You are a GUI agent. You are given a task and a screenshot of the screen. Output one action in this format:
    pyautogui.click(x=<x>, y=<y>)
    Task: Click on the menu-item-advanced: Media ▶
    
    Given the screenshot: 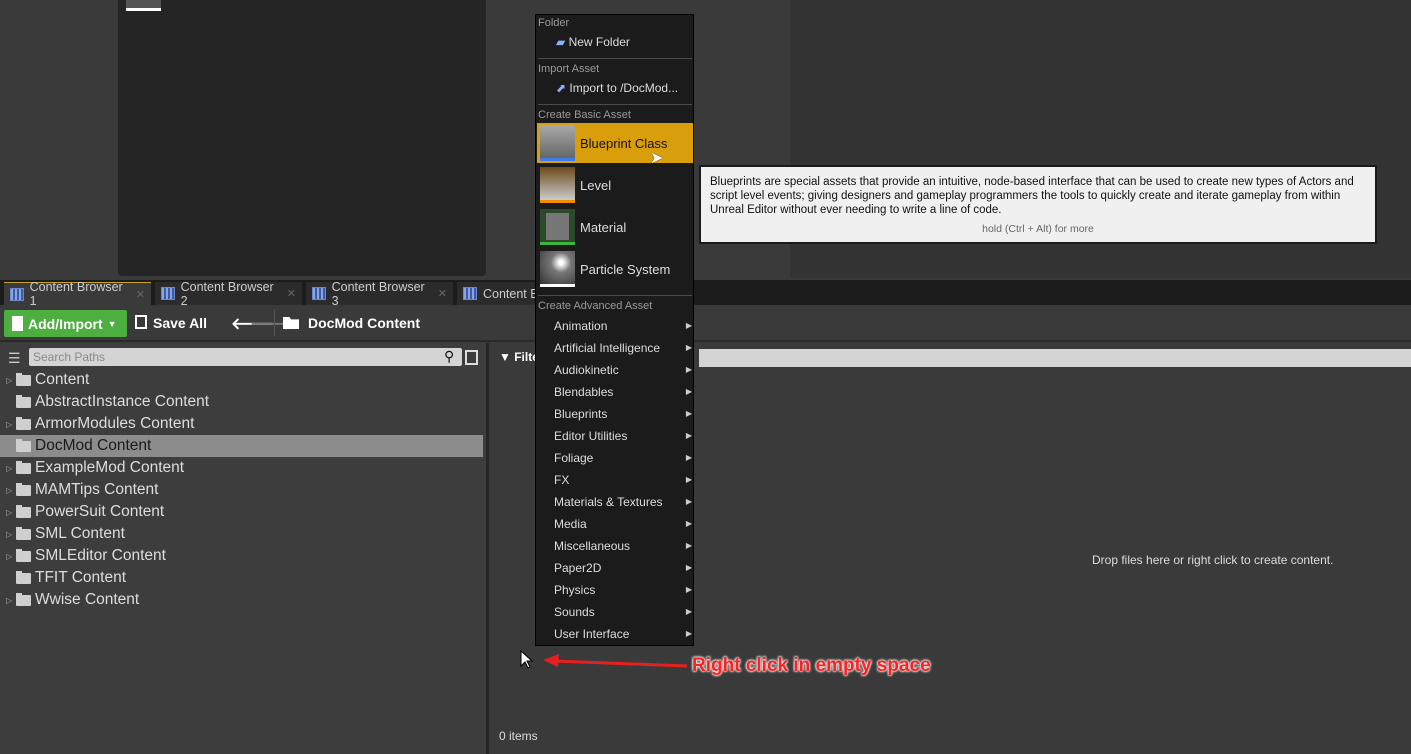 What is the action you would take?
    pyautogui.click(x=624, y=524)
    